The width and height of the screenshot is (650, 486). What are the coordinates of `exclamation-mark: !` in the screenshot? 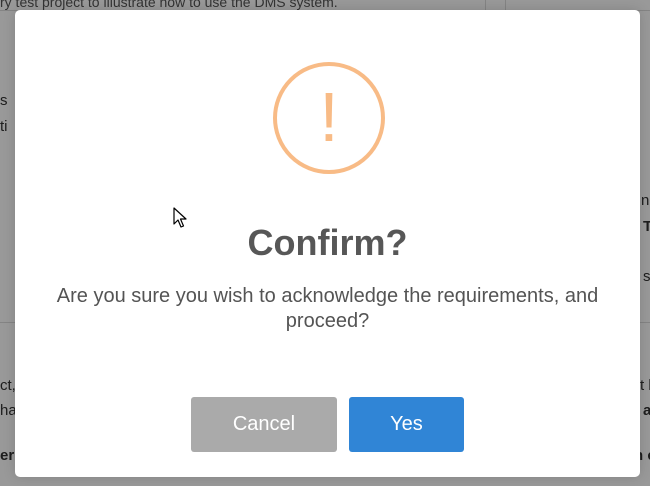 It's located at (329, 117).